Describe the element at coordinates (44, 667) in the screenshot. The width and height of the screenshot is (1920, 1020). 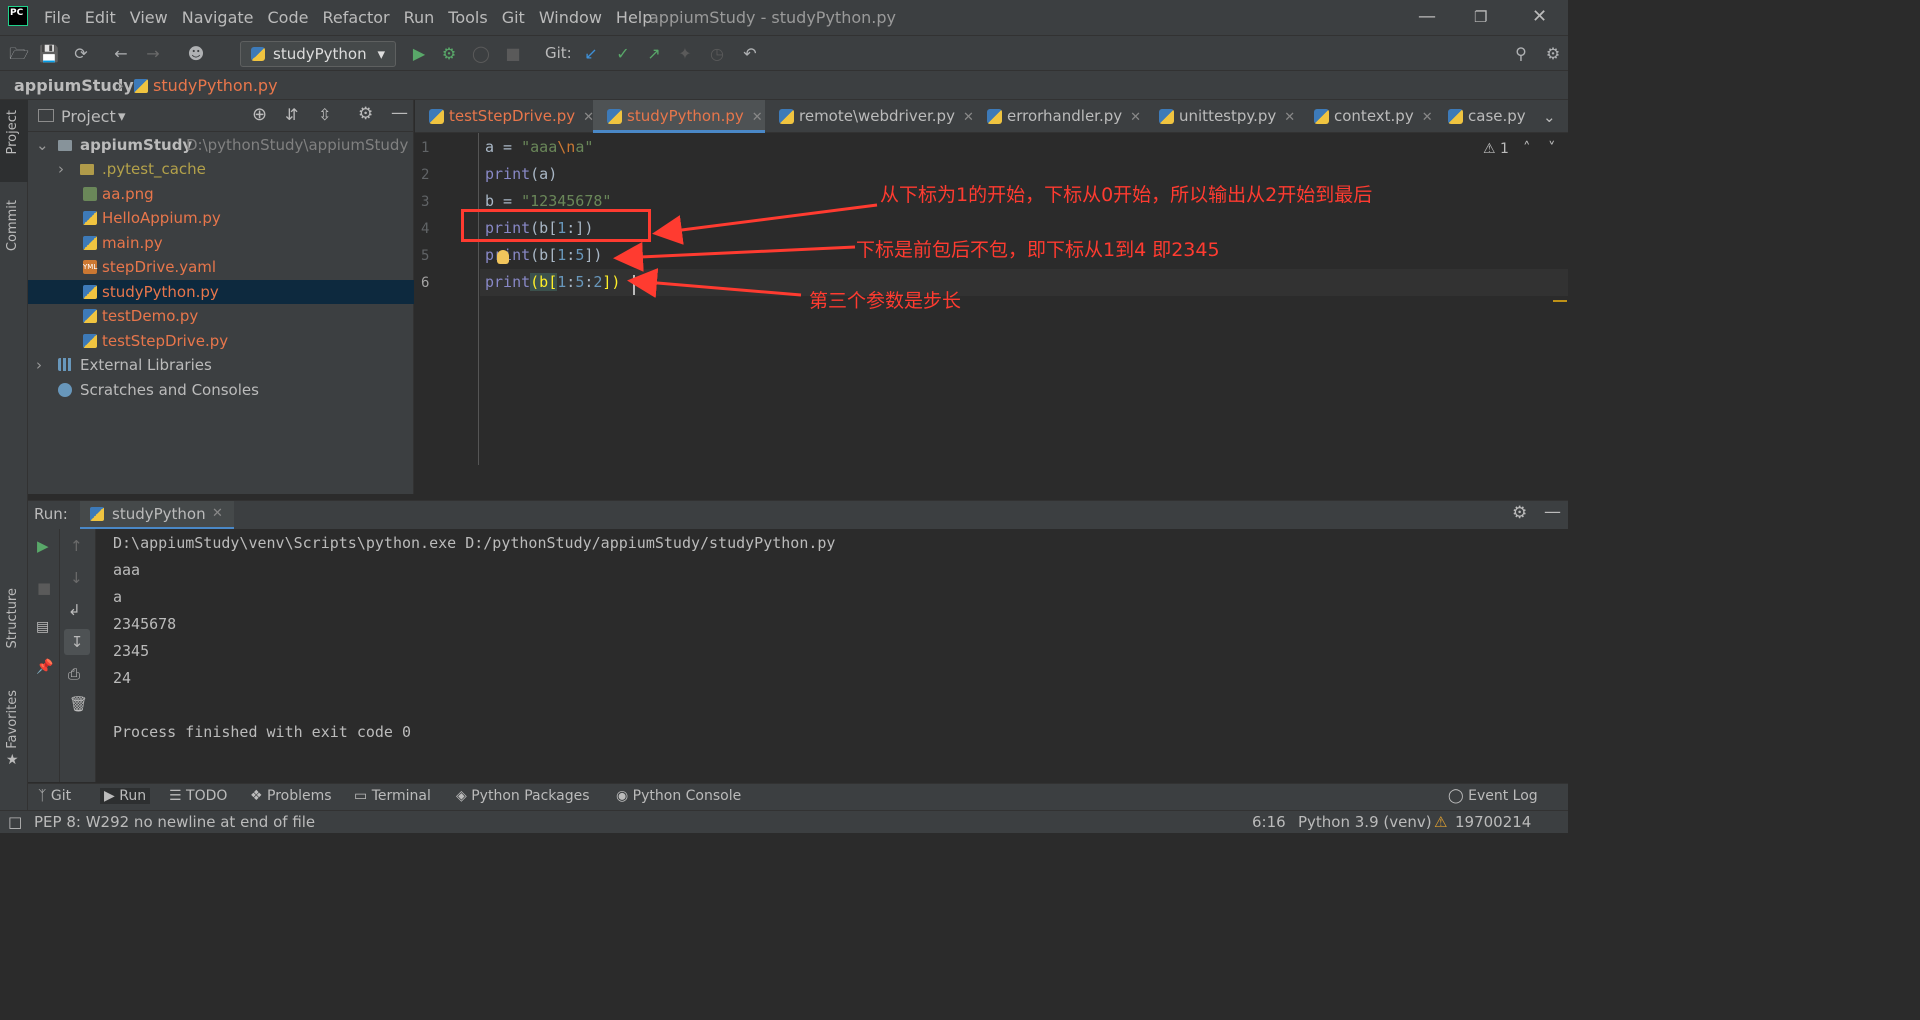
I see `pin-icon: 📌` at that location.